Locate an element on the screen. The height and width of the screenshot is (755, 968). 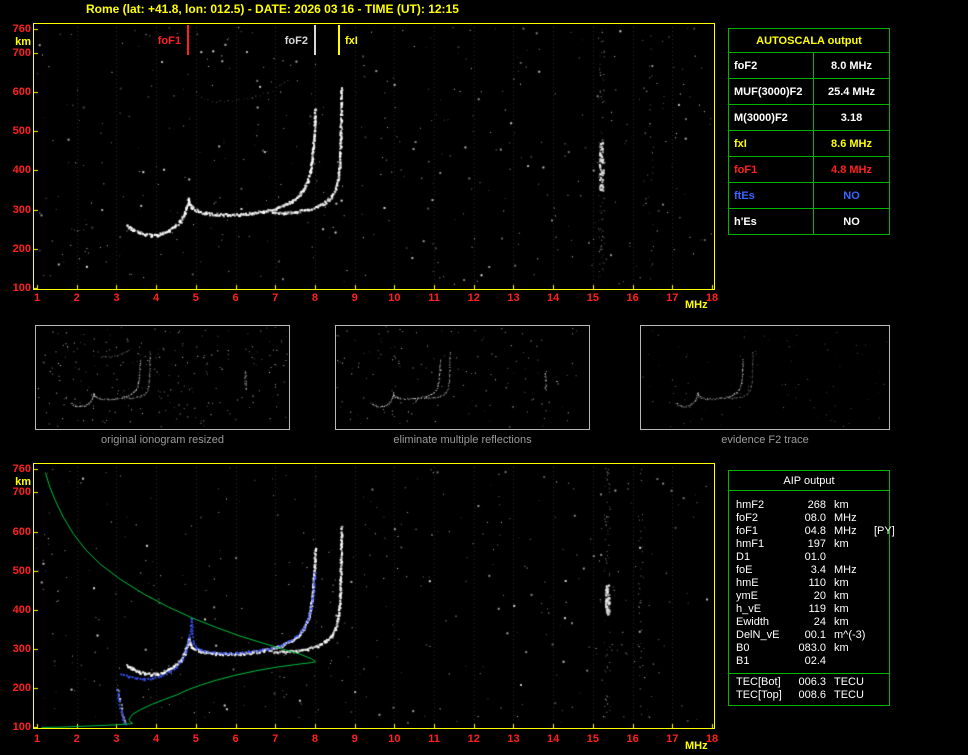
thumbnail-canvas-original is located at coordinates (162, 377).